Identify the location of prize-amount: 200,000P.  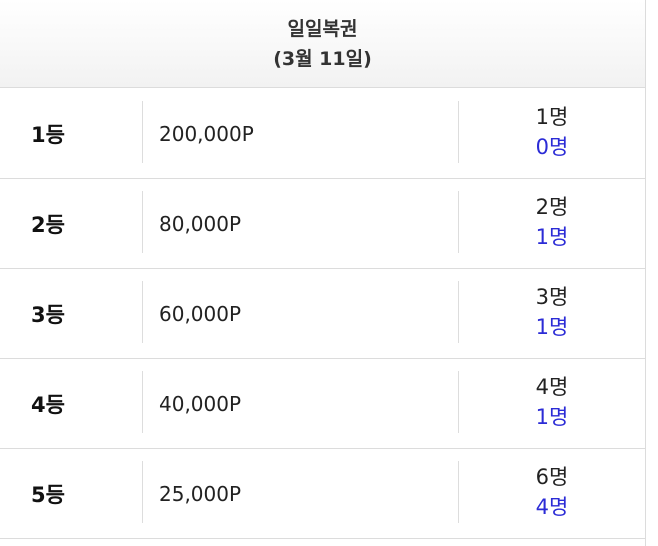
(206, 133).